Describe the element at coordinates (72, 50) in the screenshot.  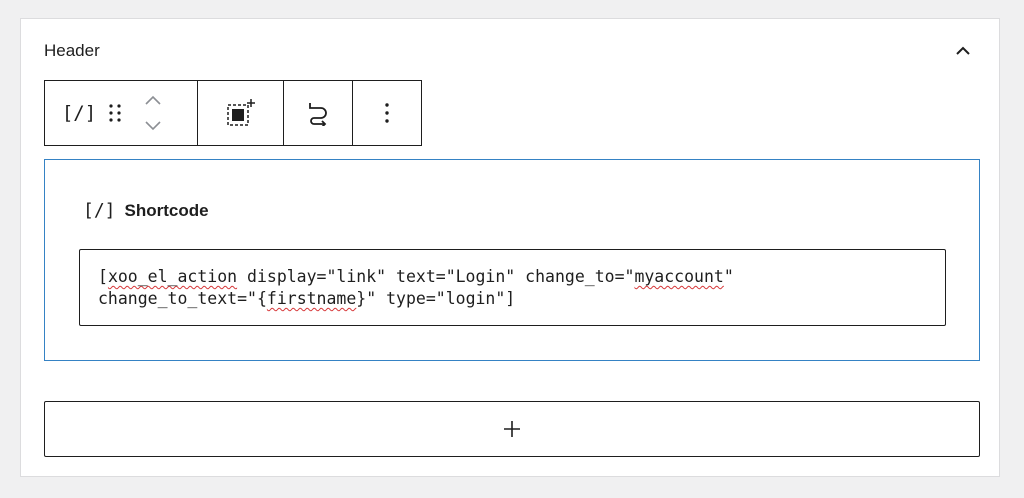
I see `panel-title: Header` at that location.